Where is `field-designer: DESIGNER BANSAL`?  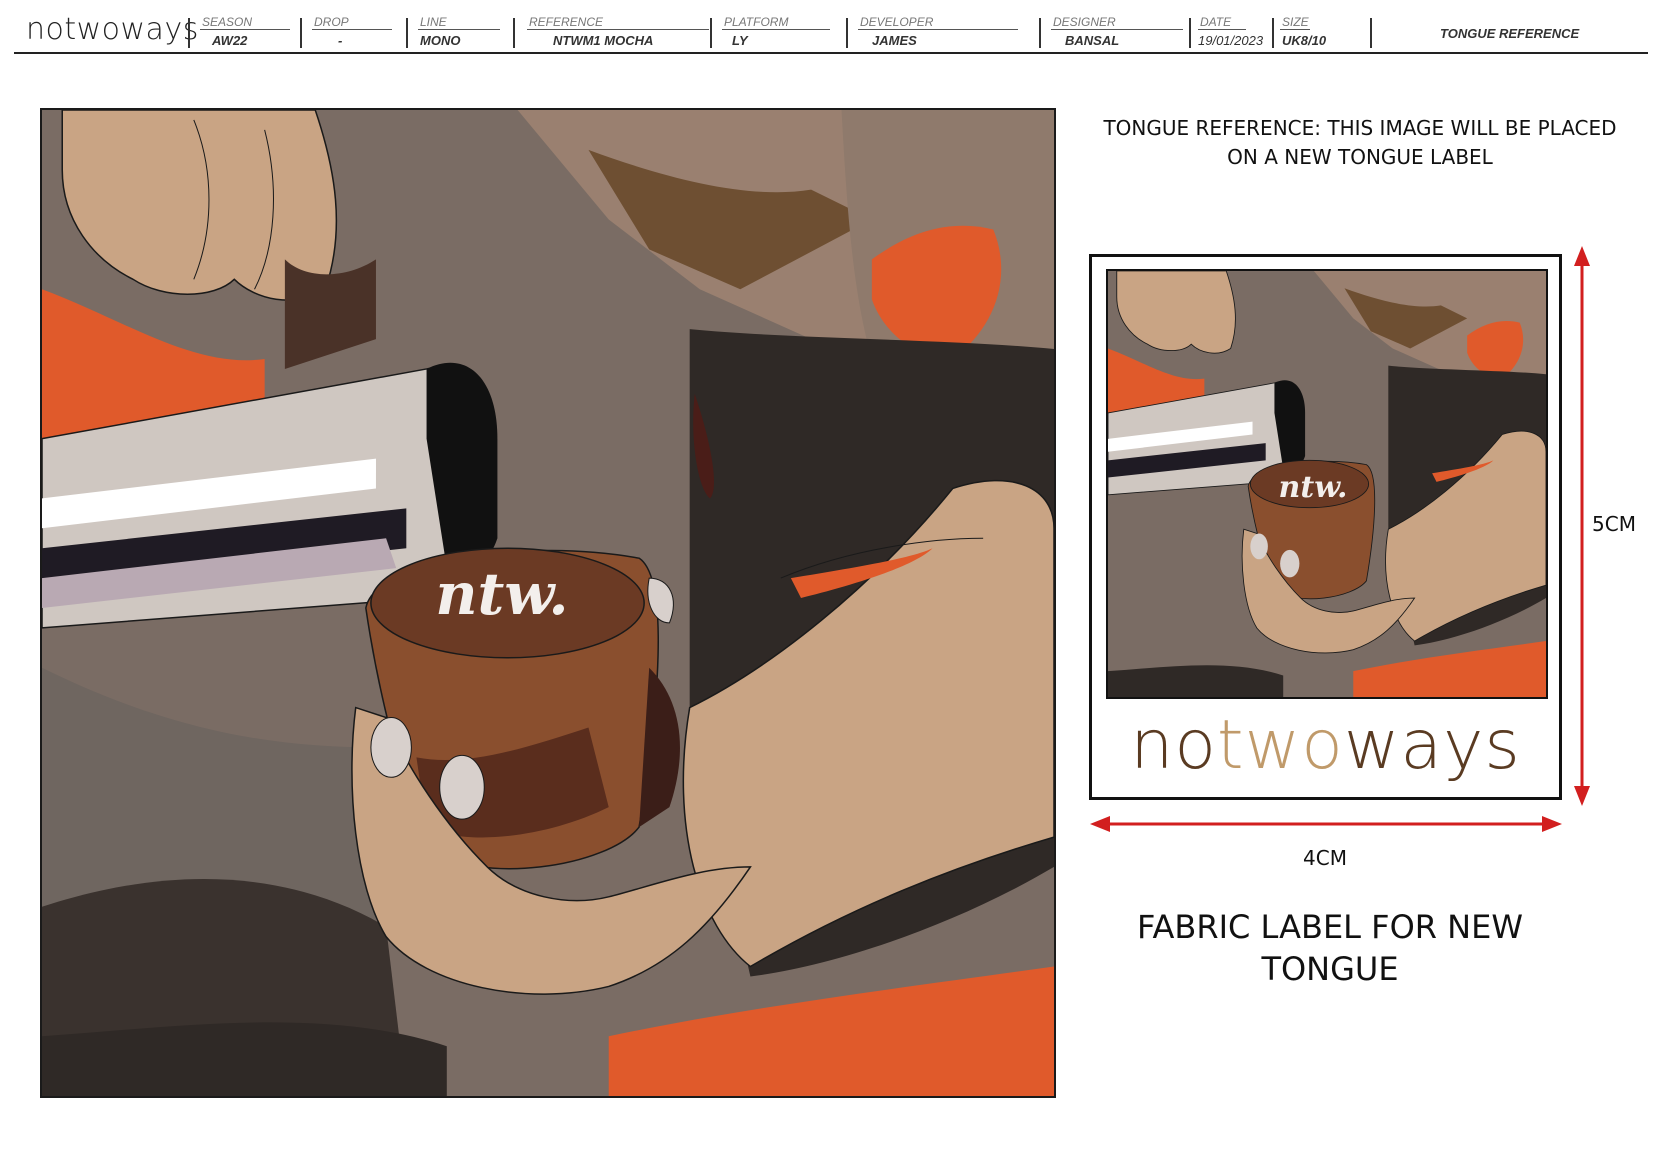 field-designer: DESIGNER BANSAL is located at coordinates (1112, 32).